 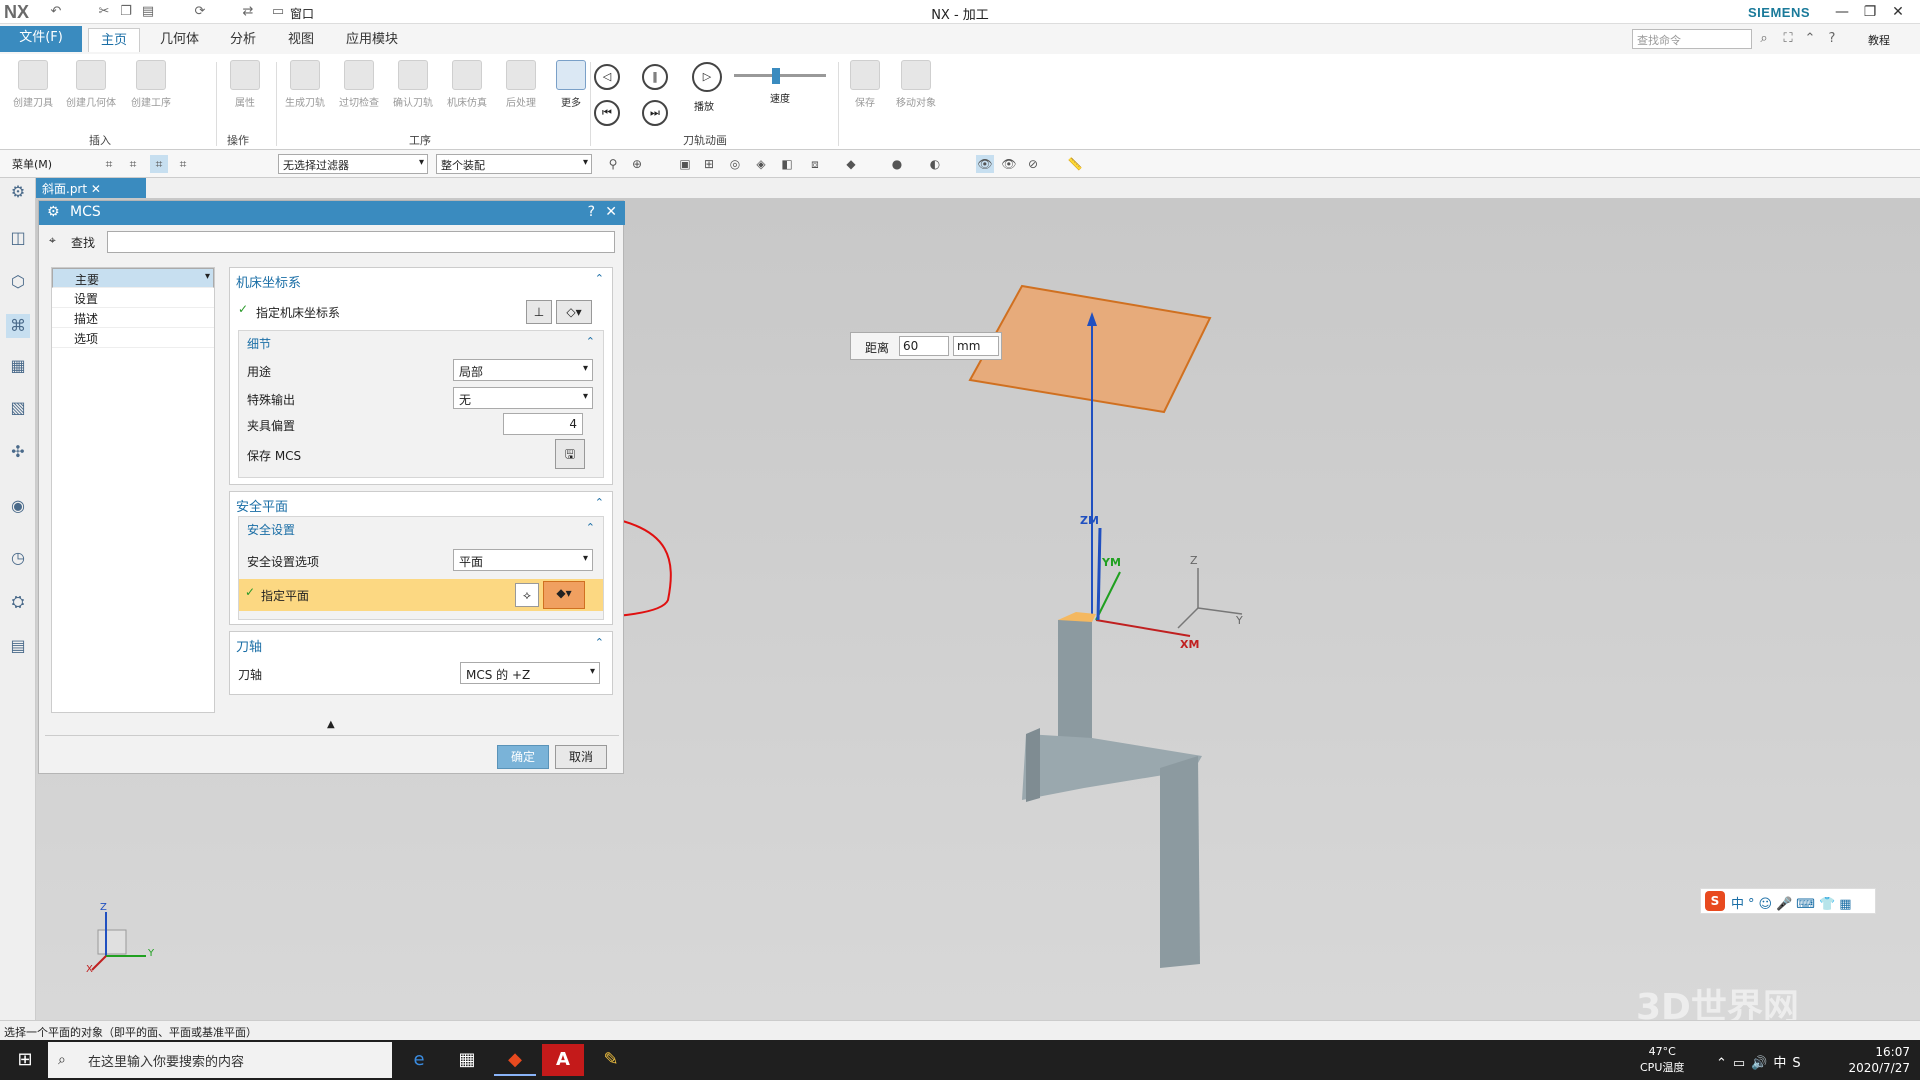 I want to click on selection-filter-select: 无选择过滤器, so click(x=353, y=164).